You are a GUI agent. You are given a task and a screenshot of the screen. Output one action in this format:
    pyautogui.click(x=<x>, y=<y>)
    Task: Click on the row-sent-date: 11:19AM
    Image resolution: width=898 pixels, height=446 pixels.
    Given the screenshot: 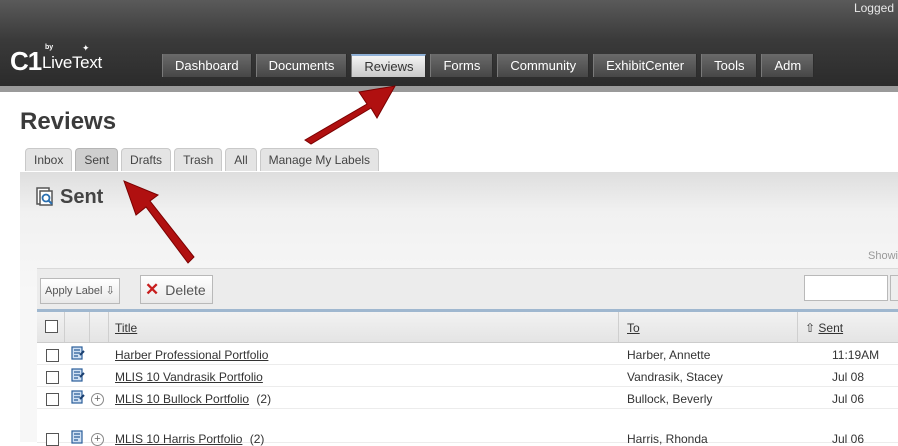 What is the action you would take?
    pyautogui.click(x=856, y=355)
    